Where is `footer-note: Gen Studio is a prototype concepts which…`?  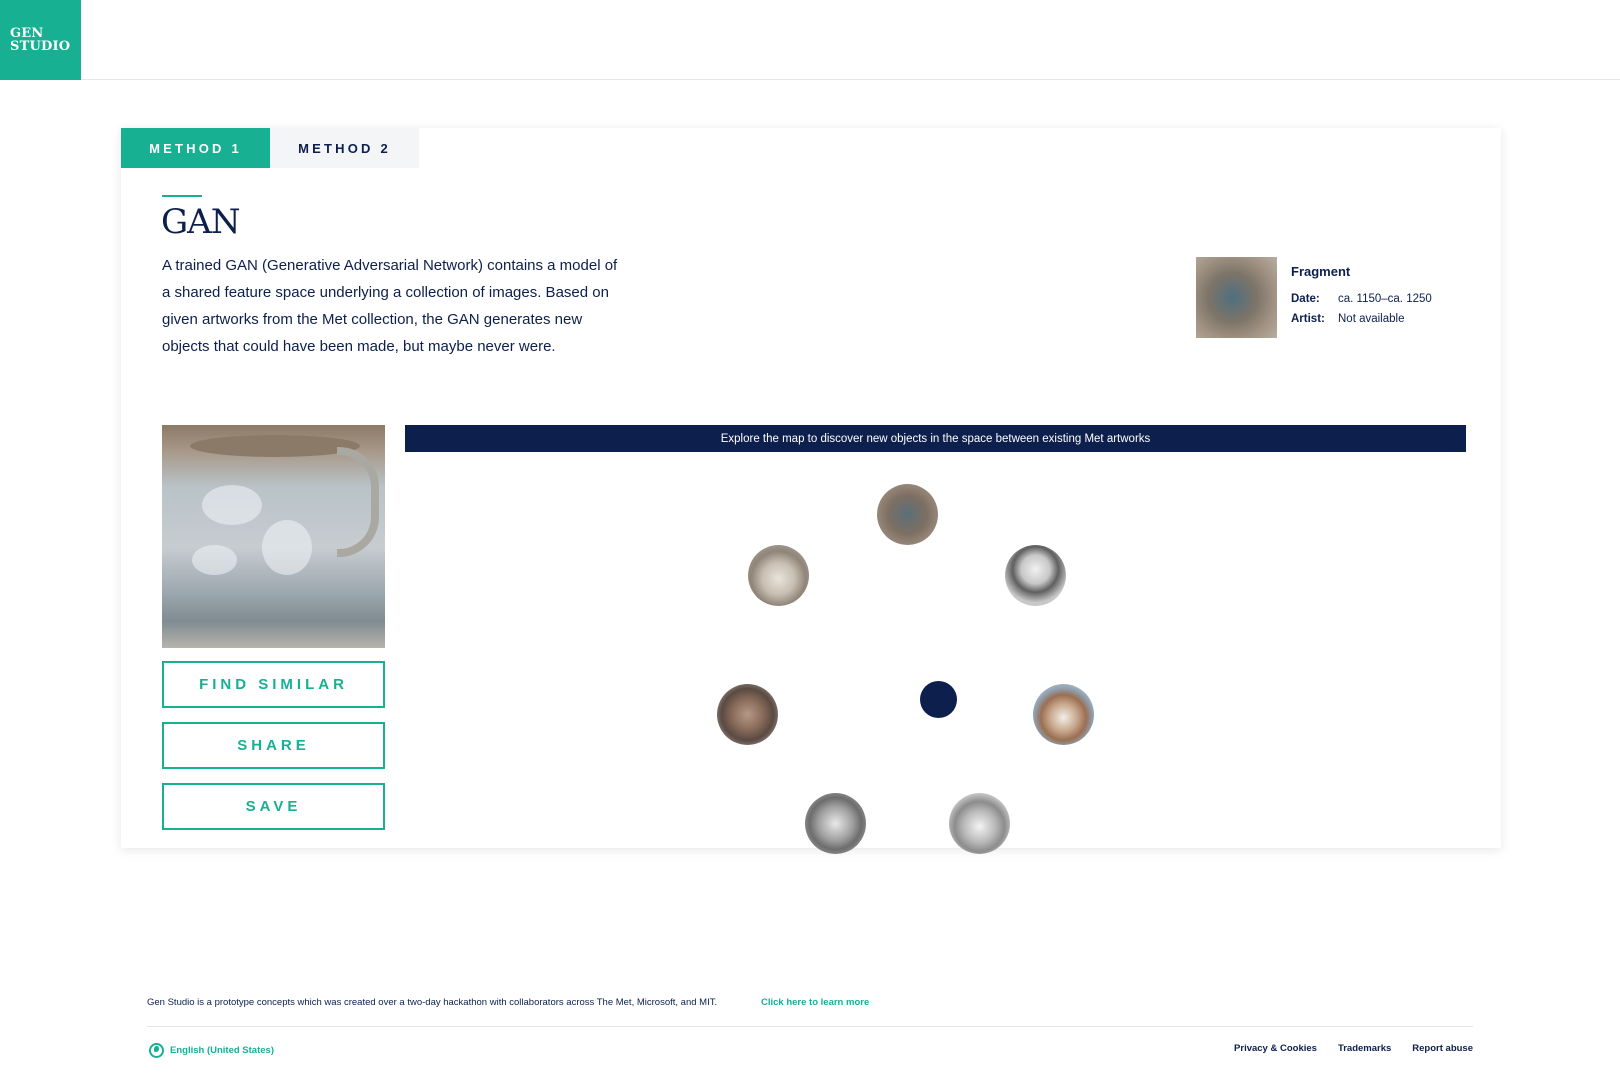 footer-note: Gen Studio is a prototype concepts which… is located at coordinates (432, 1002).